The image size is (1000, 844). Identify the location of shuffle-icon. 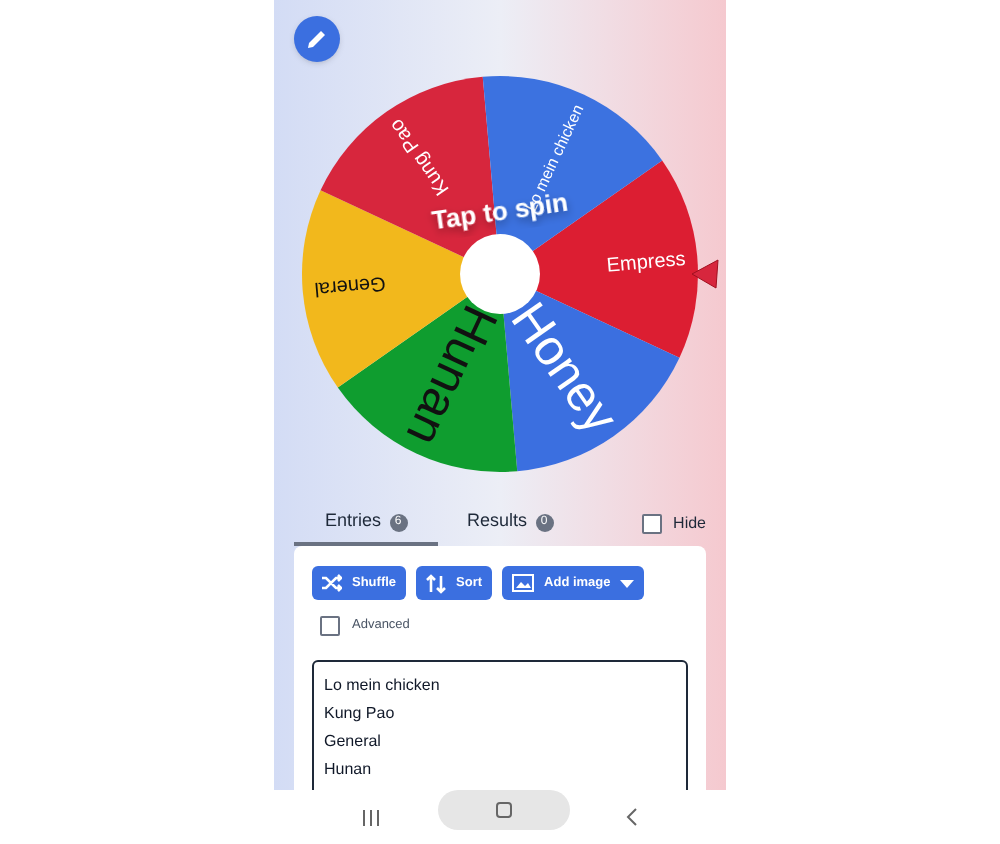
(332, 583).